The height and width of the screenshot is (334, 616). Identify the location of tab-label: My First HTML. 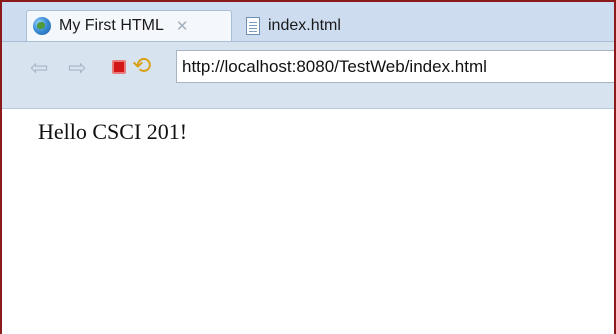
(111, 25).